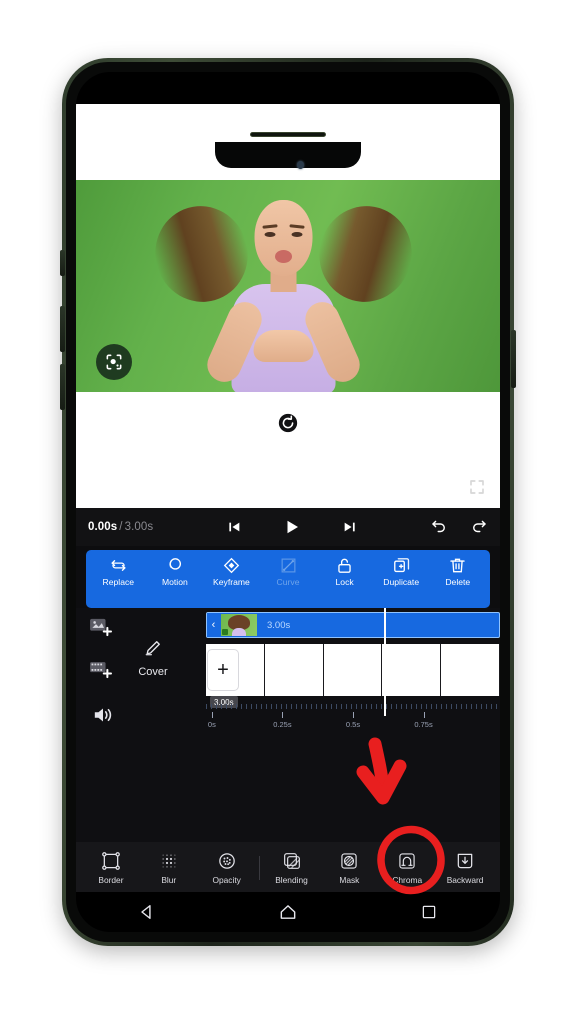 The width and height of the screenshot is (576, 1024). Describe the element at coordinates (401, 565) in the screenshot. I see `duplicate-icon` at that location.